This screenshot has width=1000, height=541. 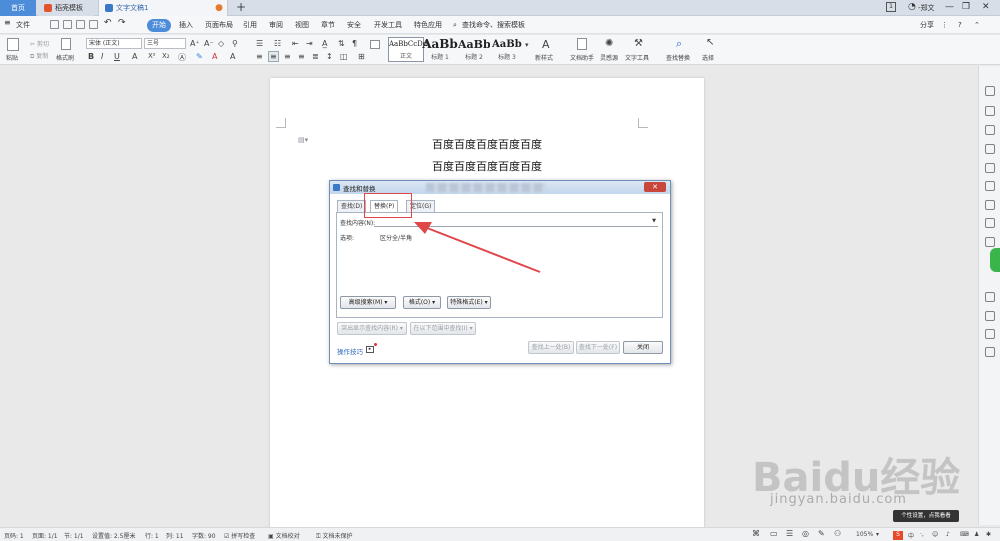 I want to click on find-next-button: 查找下一处(F), so click(x=598, y=347).